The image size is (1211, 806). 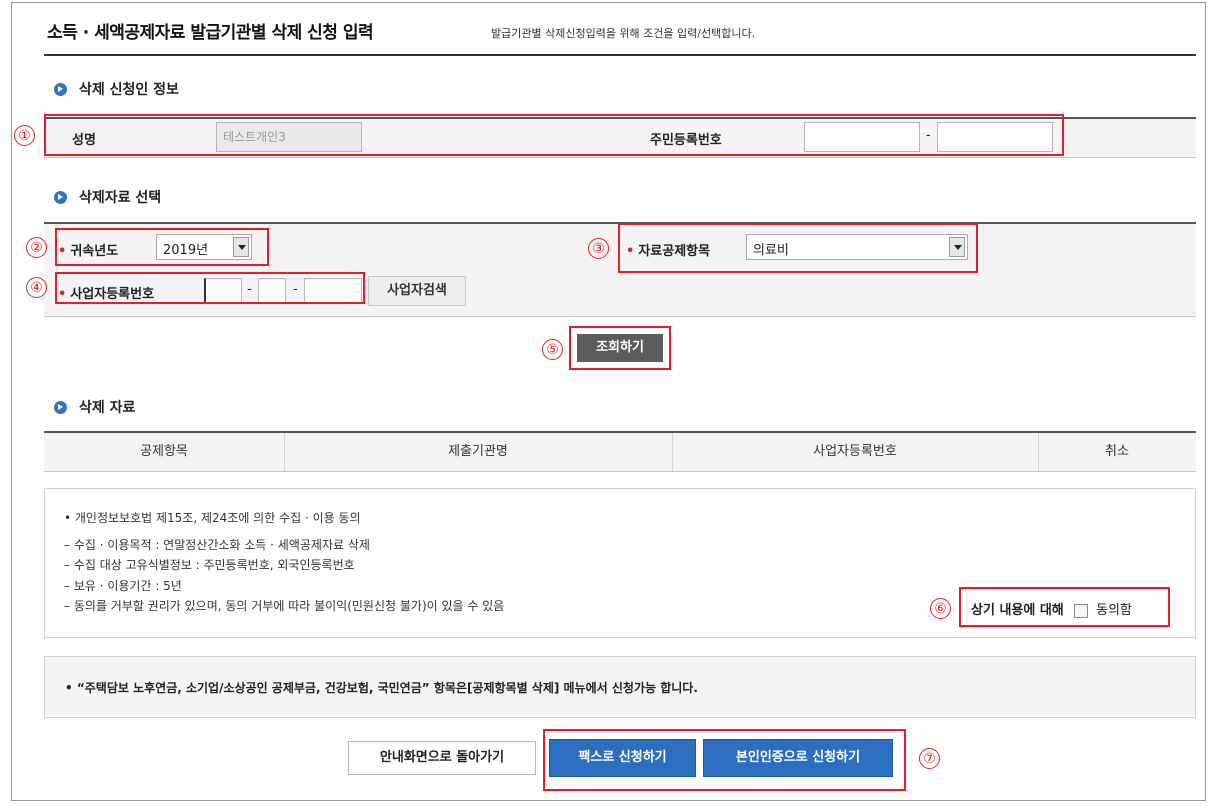 What do you see at coordinates (552, 349) in the screenshot?
I see `marker-5: ⑤` at bounding box center [552, 349].